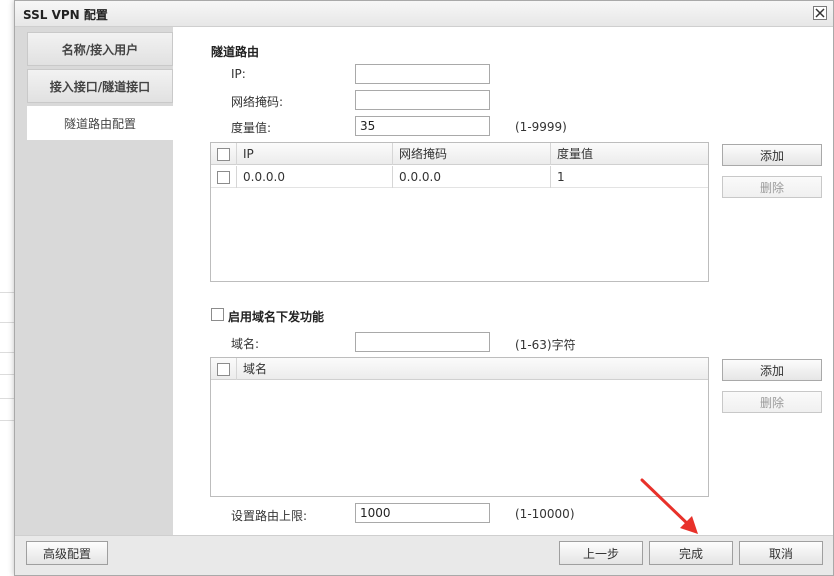 This screenshot has width=834, height=576. I want to click on nav-item-tunnel-route: 隧道路由配置, so click(100, 123).